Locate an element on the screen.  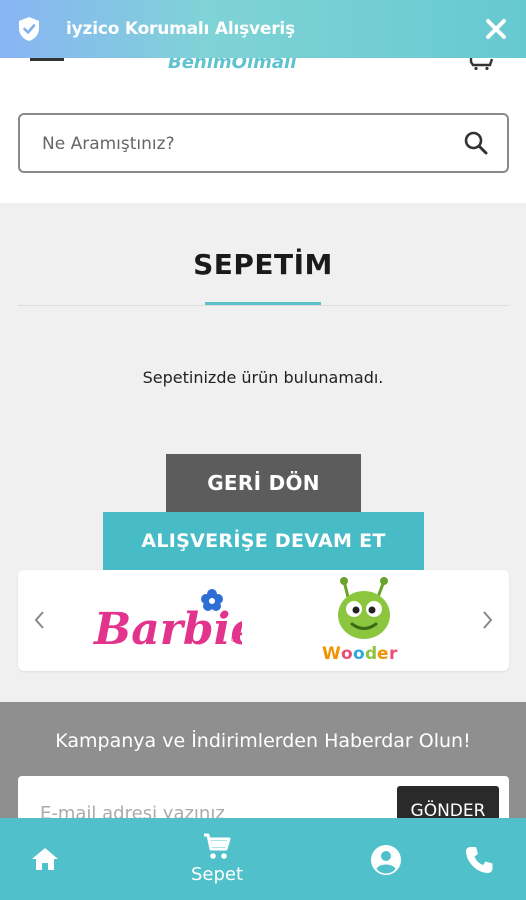
banner-text: iyzico Korumalı Alışveriş is located at coordinates (180, 29).